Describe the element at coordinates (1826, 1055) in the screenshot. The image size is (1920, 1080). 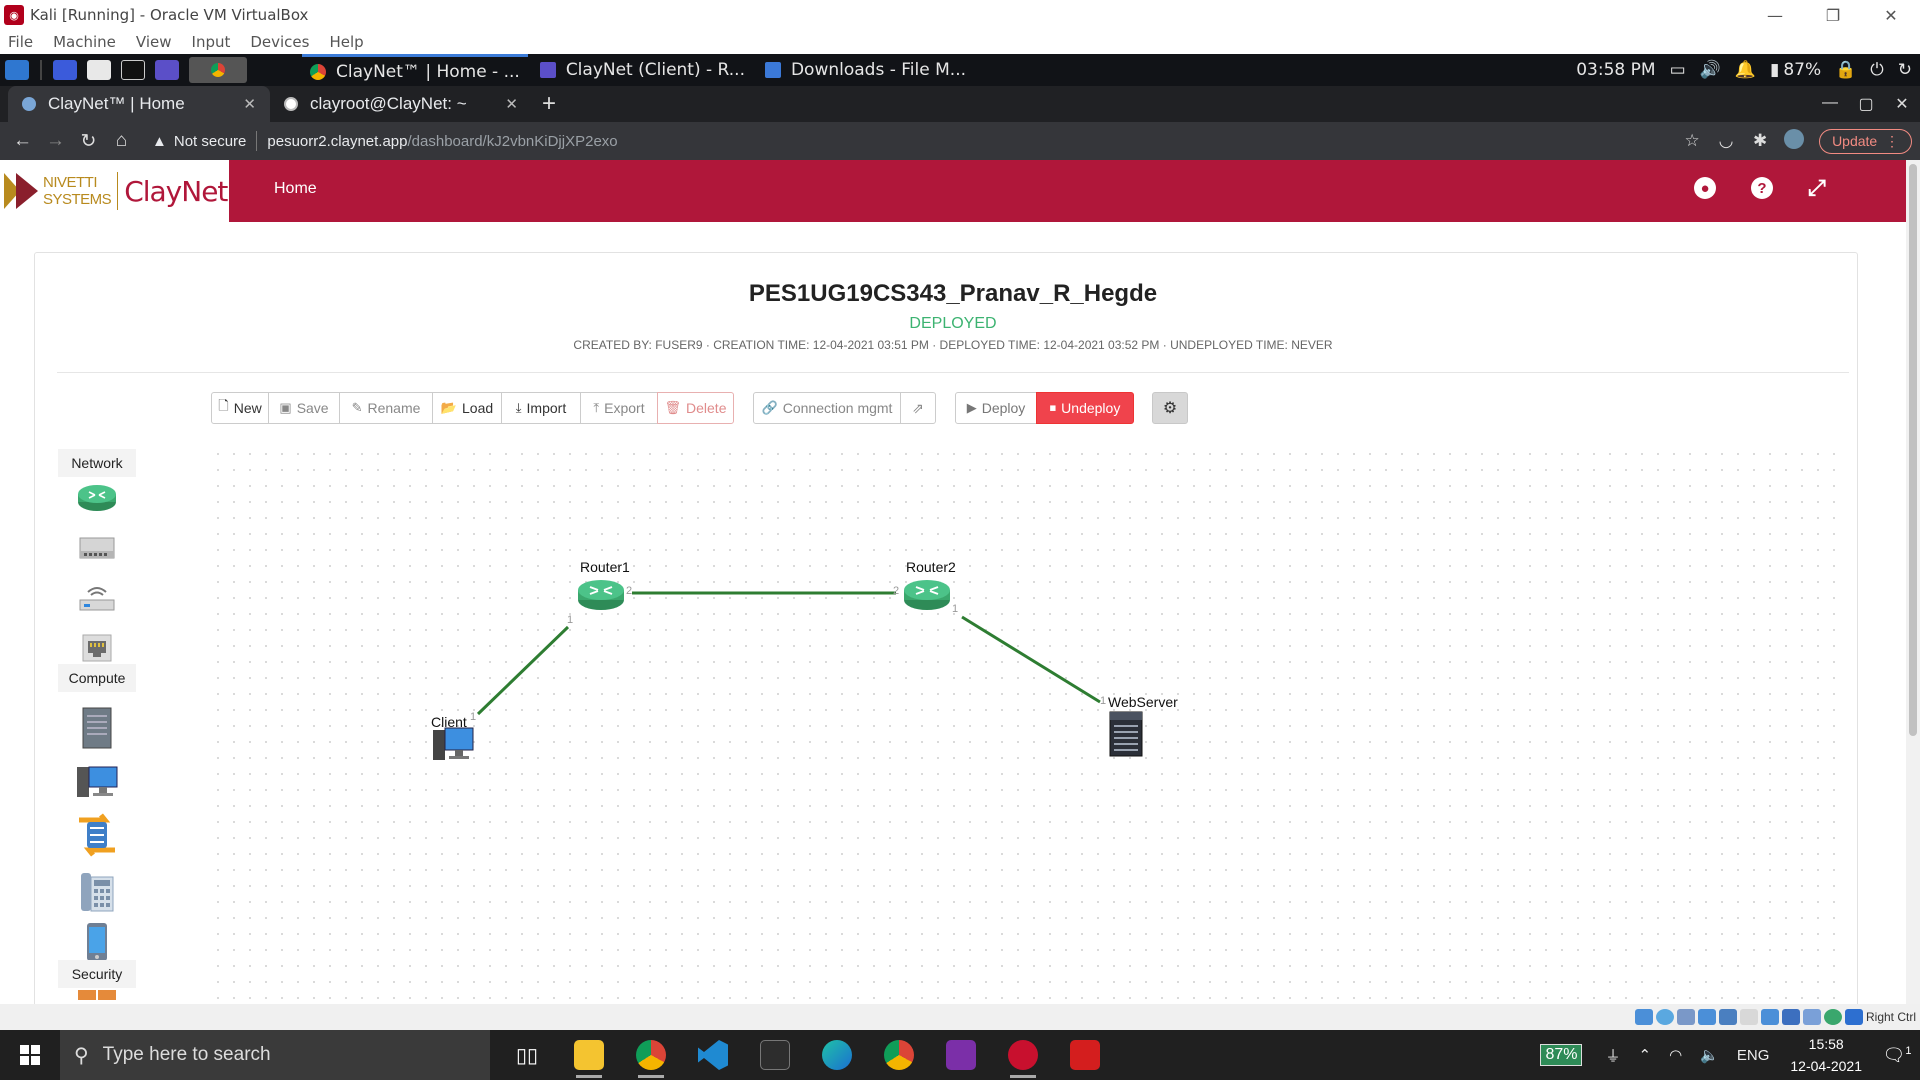
I see `taskbar-clock: 15:58 12-04-2021` at that location.